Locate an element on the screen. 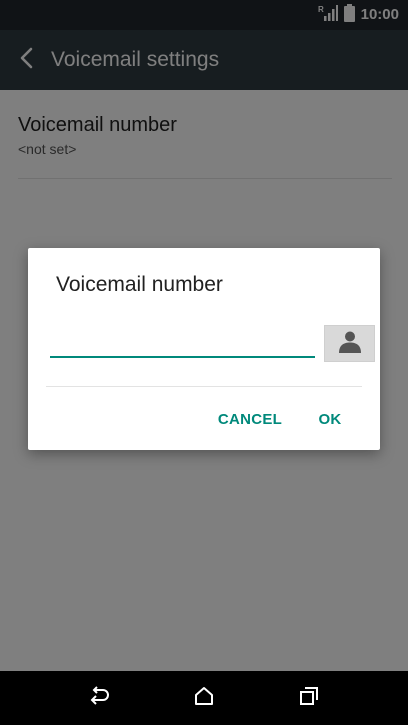  contact-picker-button is located at coordinates (349, 343).